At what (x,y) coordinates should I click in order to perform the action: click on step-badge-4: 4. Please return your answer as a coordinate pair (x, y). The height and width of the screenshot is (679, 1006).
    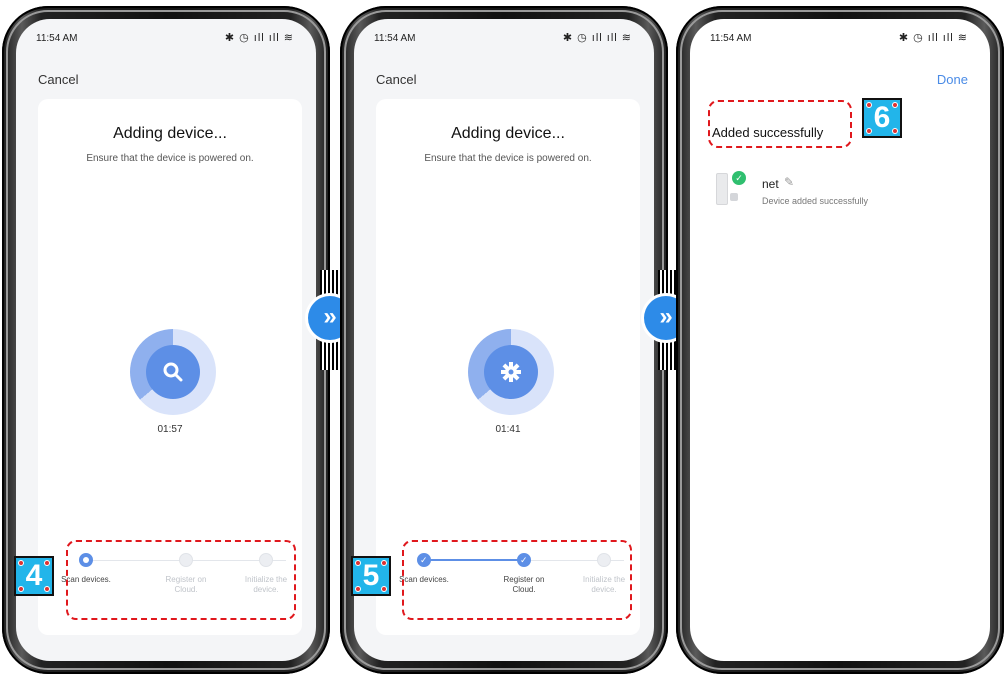
    Looking at the image, I should click on (34, 576).